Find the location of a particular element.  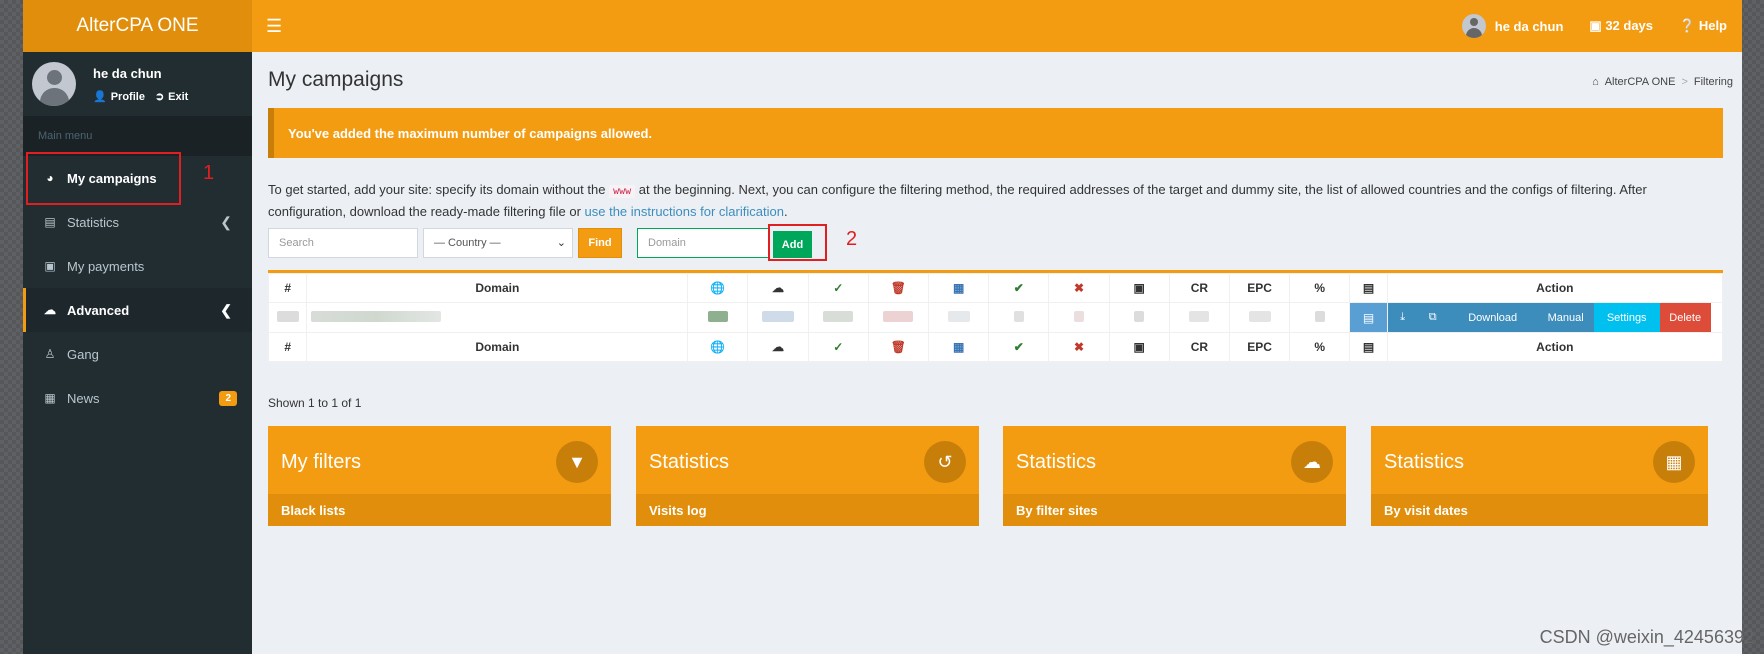

box-visits-log: Statistics ↺ Visits log is located at coordinates (807, 476).